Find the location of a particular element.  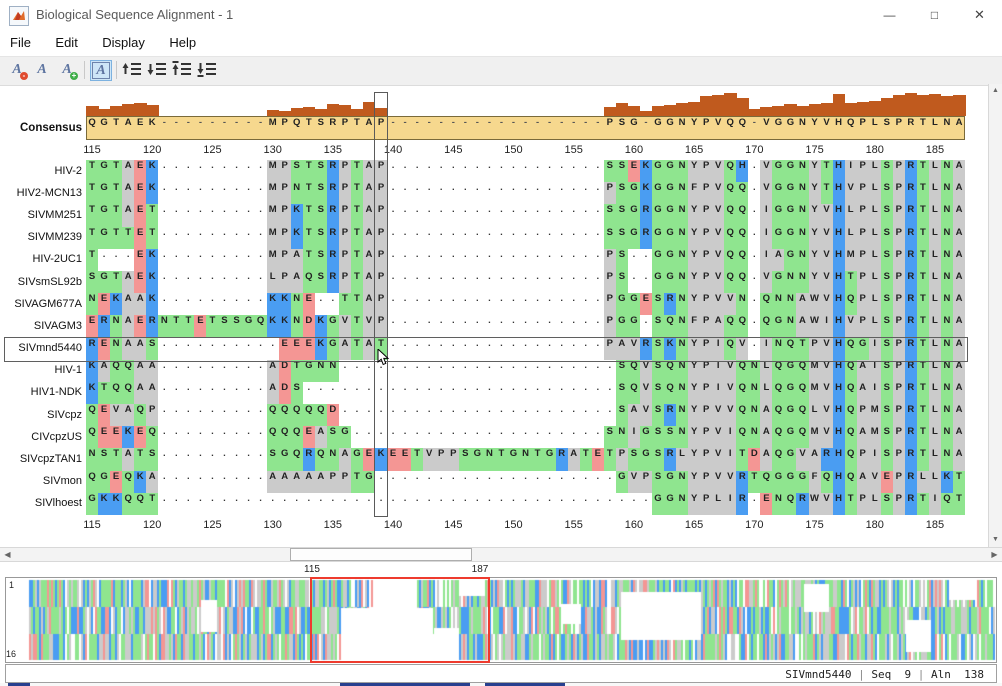

scroll-down-arrow-icon: ▼ is located at coordinates (995, 540).